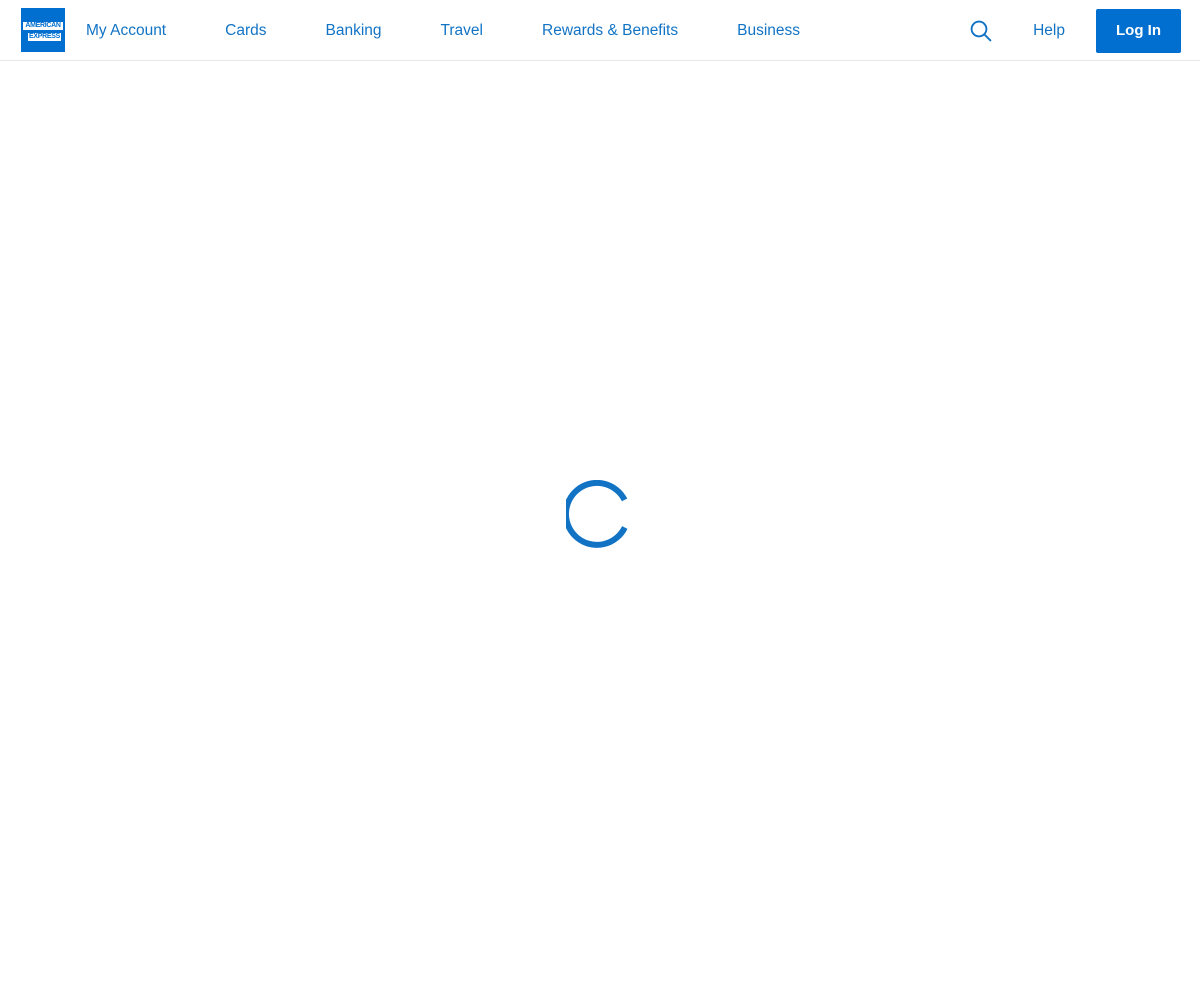  I want to click on nav-banking: Banking, so click(353, 31).